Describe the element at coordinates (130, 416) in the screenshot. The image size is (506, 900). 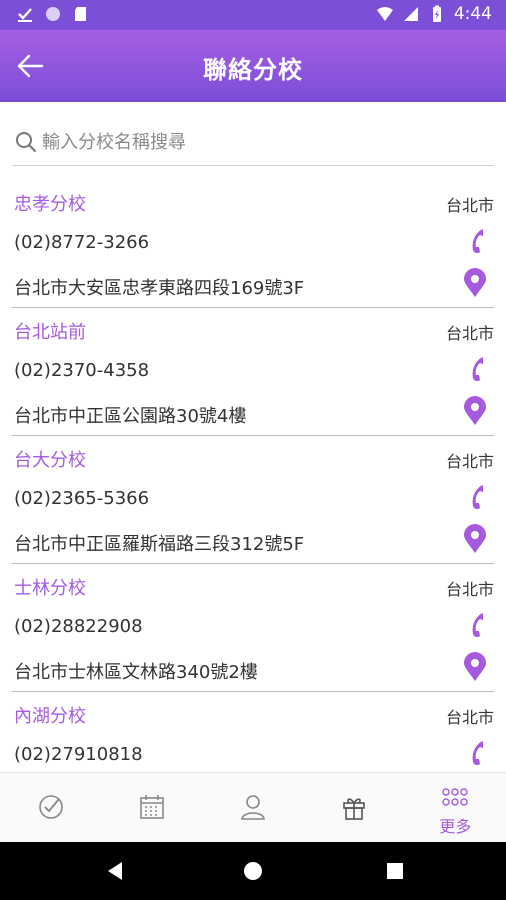
I see `branch-address: 台北市中正區公園路30號4樓` at that location.